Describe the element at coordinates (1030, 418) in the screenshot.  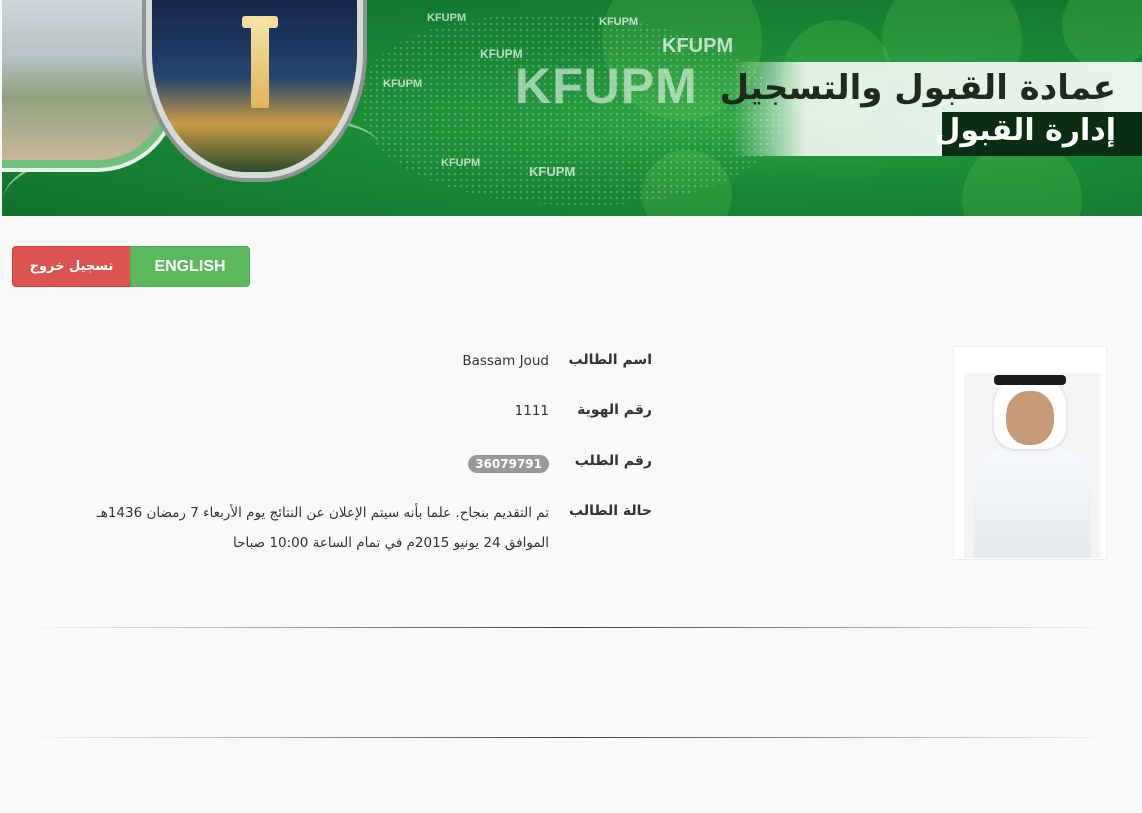
I see `face-graphic` at that location.